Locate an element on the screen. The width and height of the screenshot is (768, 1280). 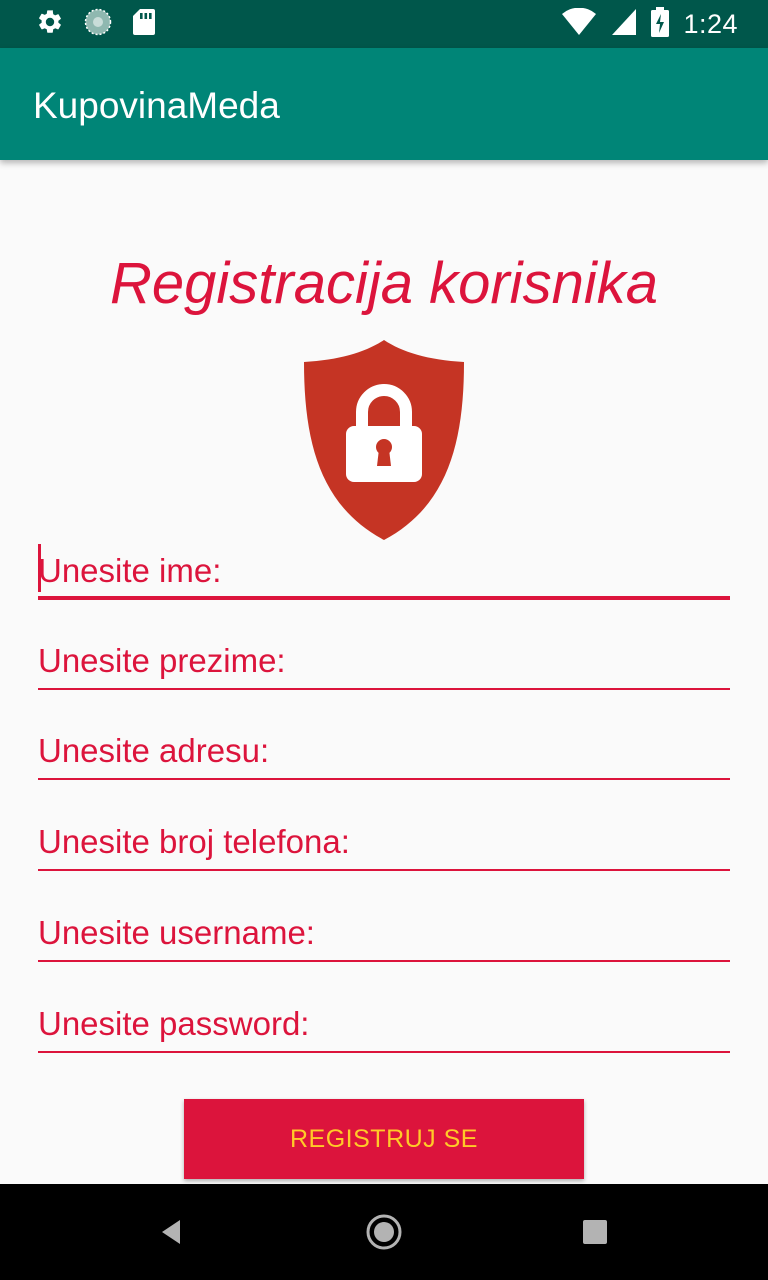
home-icon is located at coordinates (384, 1232).